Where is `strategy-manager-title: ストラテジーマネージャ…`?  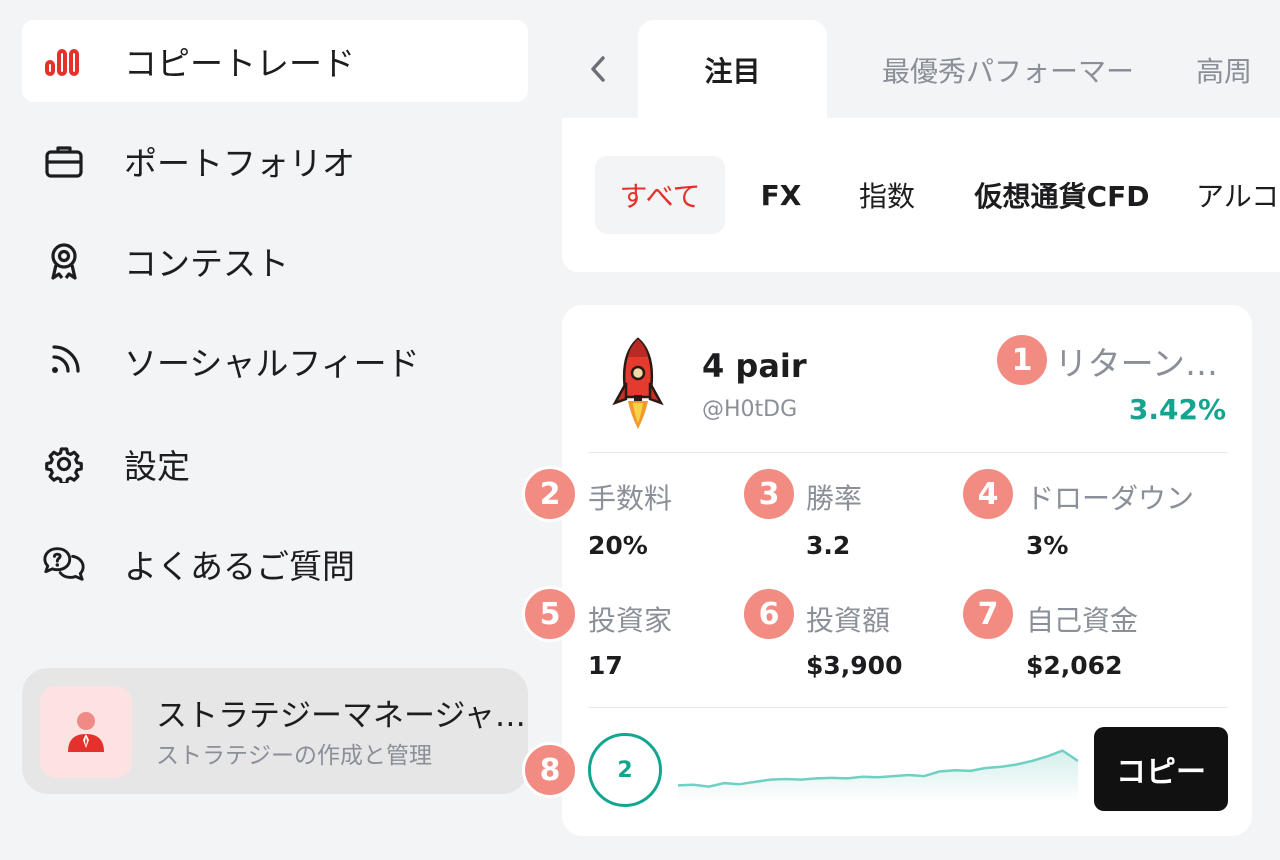 strategy-manager-title: ストラテジーマネージャ… is located at coordinates (341, 716).